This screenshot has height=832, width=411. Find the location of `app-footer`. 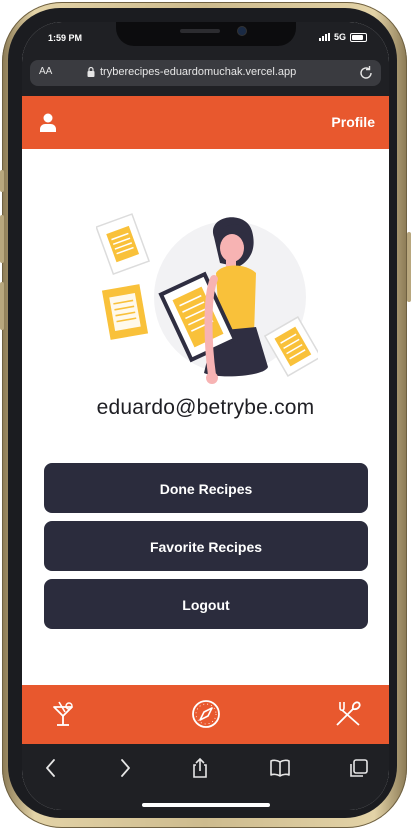

app-footer is located at coordinates (205, 714).